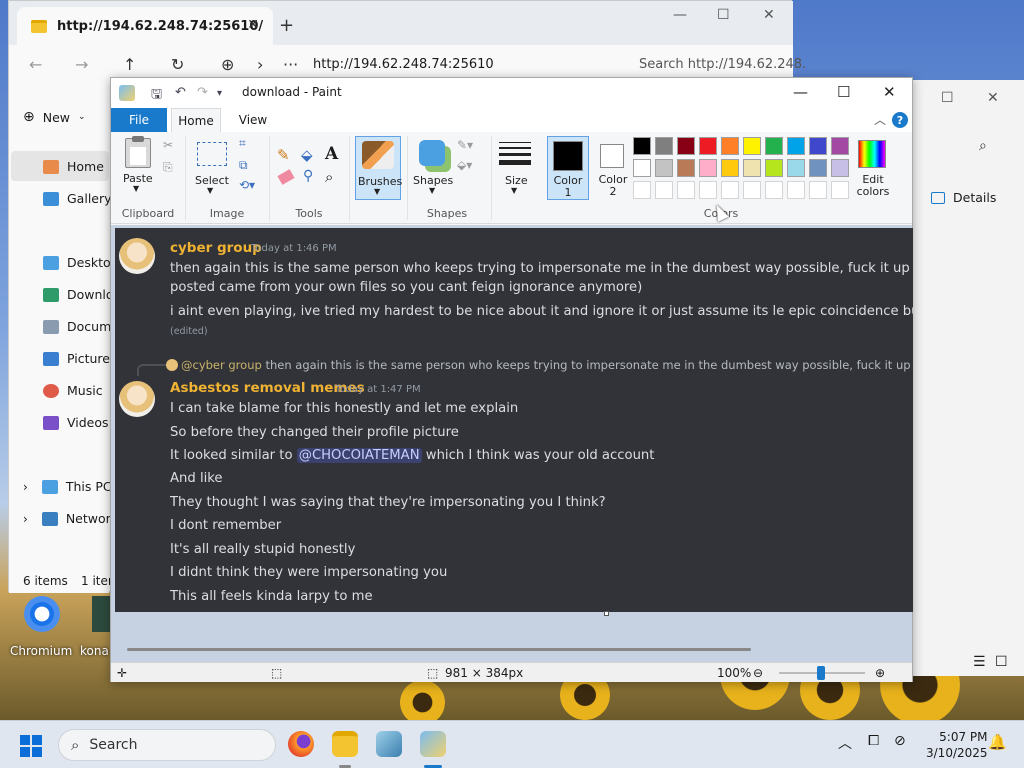 This screenshot has width=1024, height=768. What do you see at coordinates (845, 743) in the screenshot?
I see `chevron-up-icon: ︿` at bounding box center [845, 743].